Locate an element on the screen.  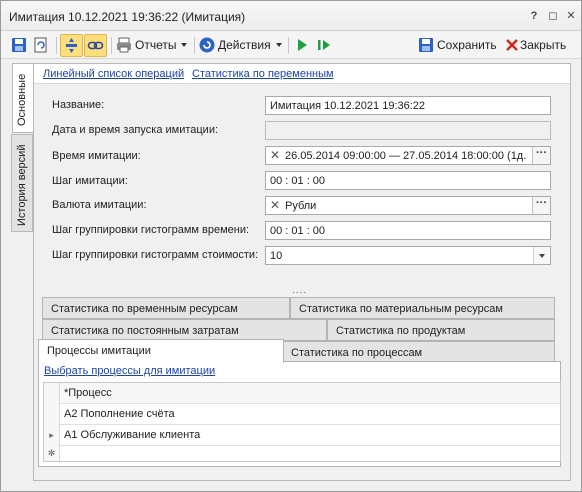
autolayout-toggle is located at coordinates (71, 45).